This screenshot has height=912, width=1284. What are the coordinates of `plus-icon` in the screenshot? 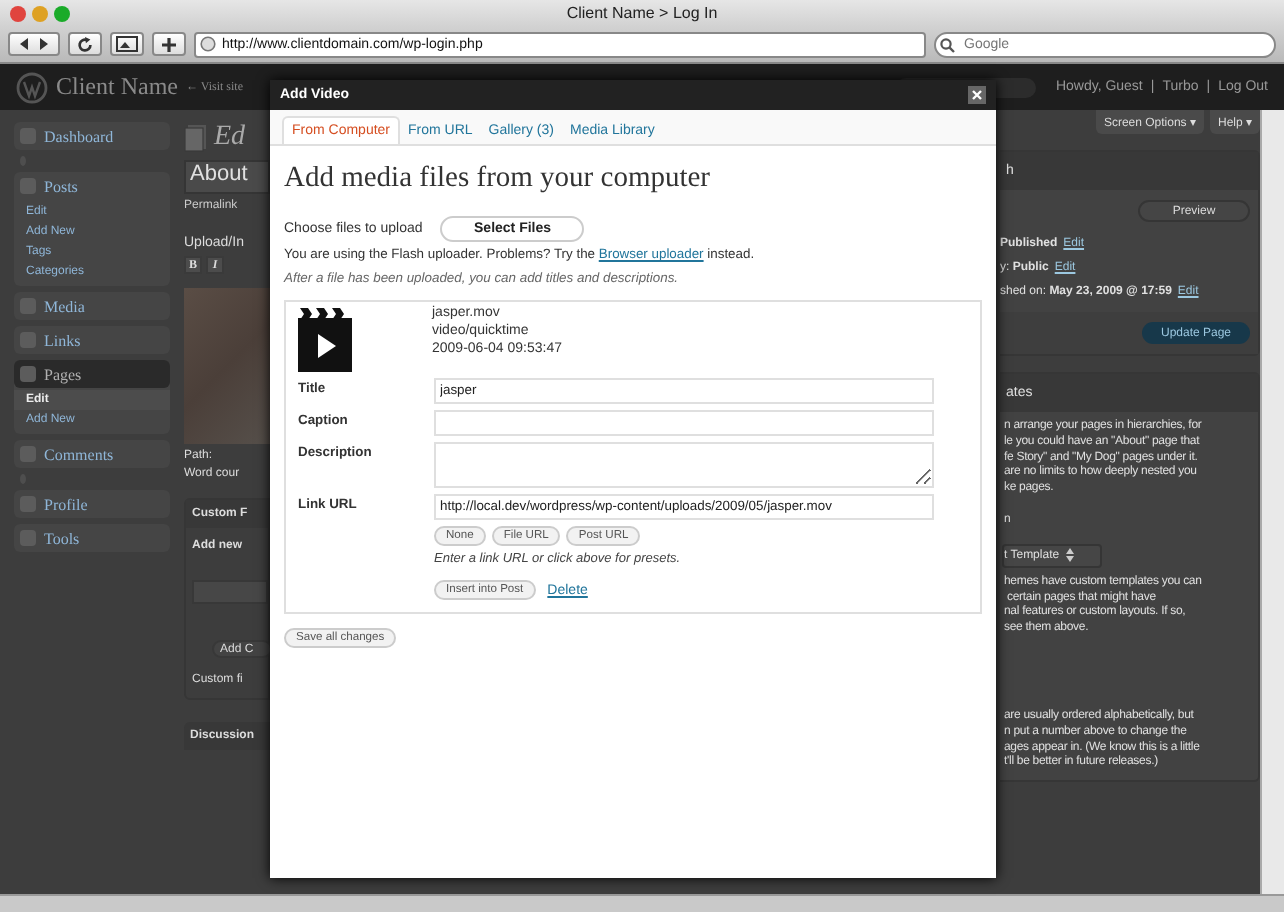 It's located at (169, 44).